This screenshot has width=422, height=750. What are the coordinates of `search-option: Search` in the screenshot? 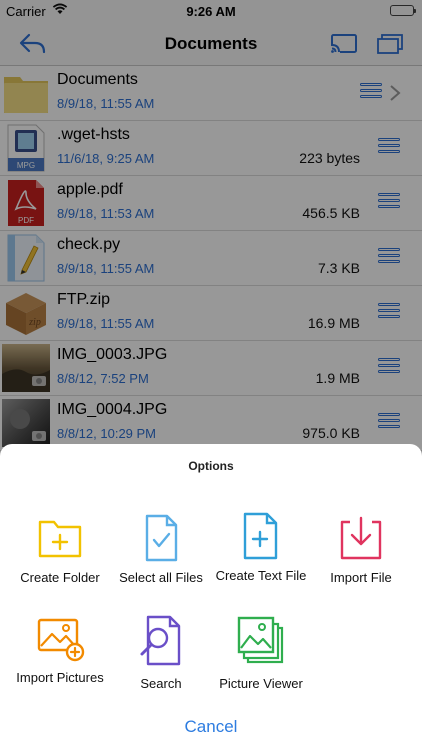 It's located at (161, 653).